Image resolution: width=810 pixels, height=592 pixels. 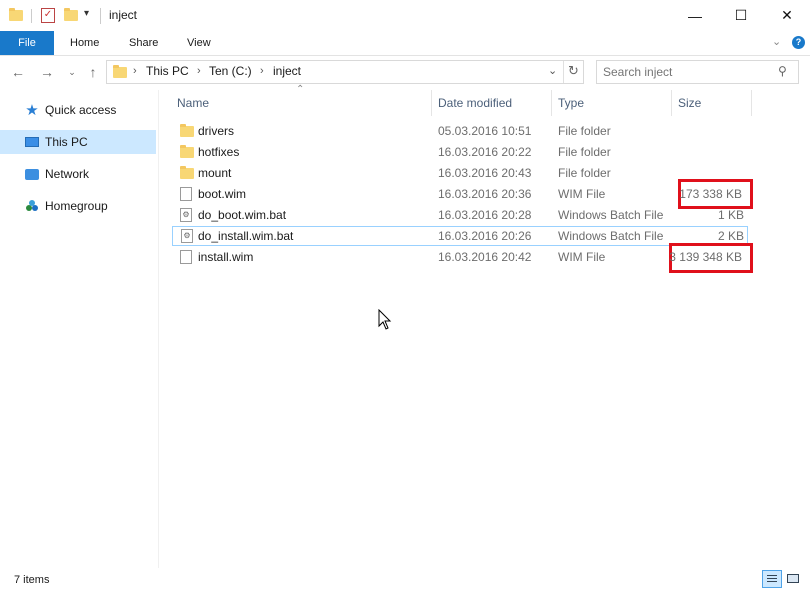 I want to click on large-icons-view-icon, so click(x=793, y=579).